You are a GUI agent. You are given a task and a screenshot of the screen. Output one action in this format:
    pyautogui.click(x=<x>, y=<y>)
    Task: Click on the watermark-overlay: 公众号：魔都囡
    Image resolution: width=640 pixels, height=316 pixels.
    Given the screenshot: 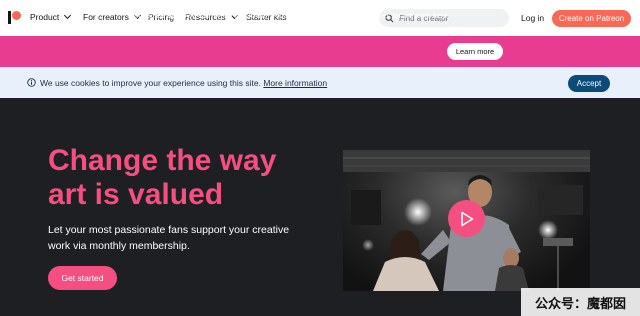 What is the action you would take?
    pyautogui.click(x=580, y=302)
    